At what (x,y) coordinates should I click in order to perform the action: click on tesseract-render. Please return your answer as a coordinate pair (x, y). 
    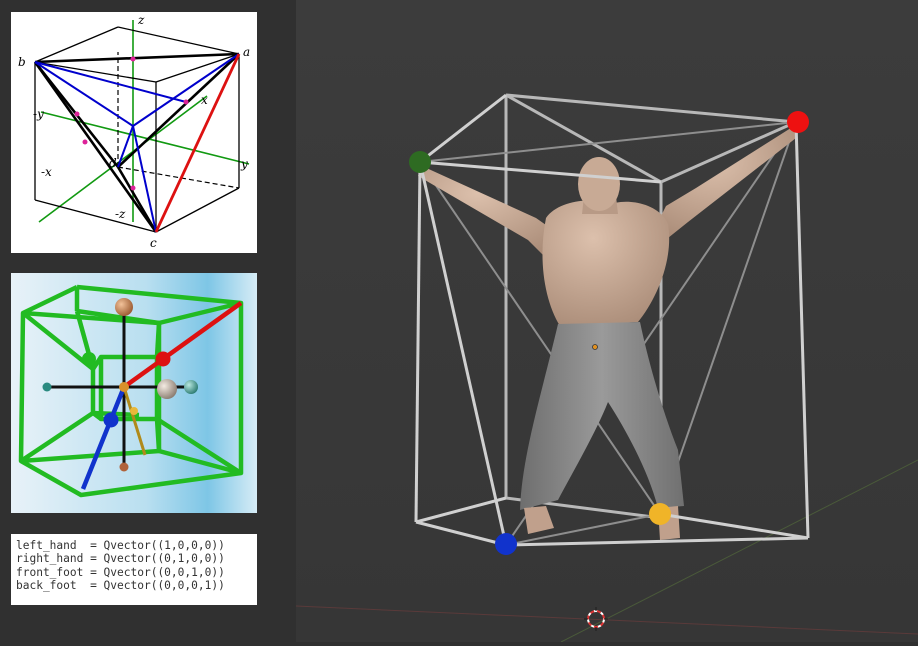
    Looking at the image, I should click on (134, 393).